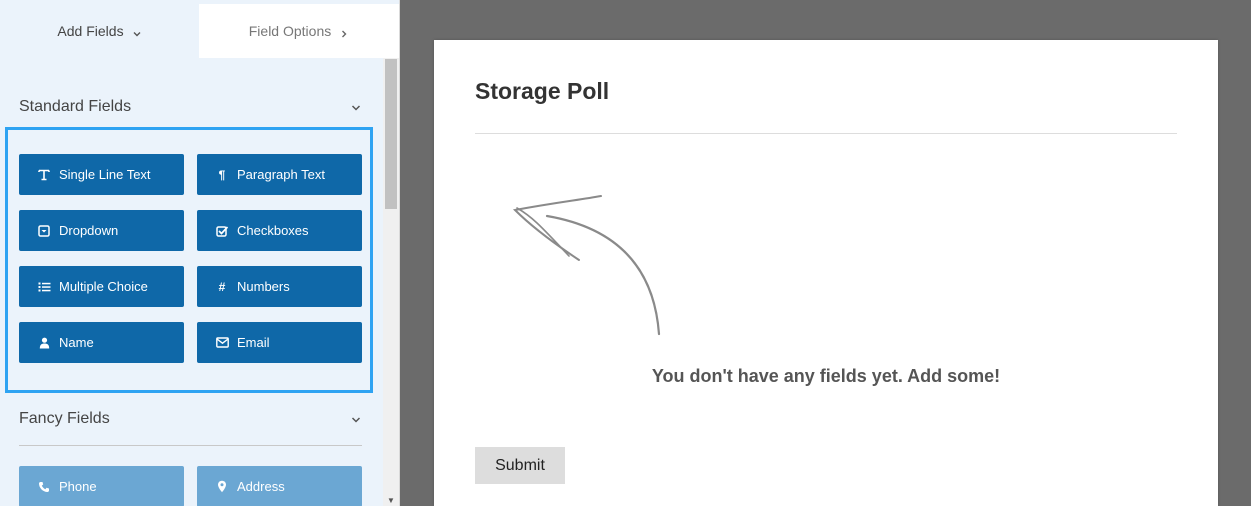  What do you see at coordinates (542, 91) in the screenshot?
I see `form-title: Storage Poll` at bounding box center [542, 91].